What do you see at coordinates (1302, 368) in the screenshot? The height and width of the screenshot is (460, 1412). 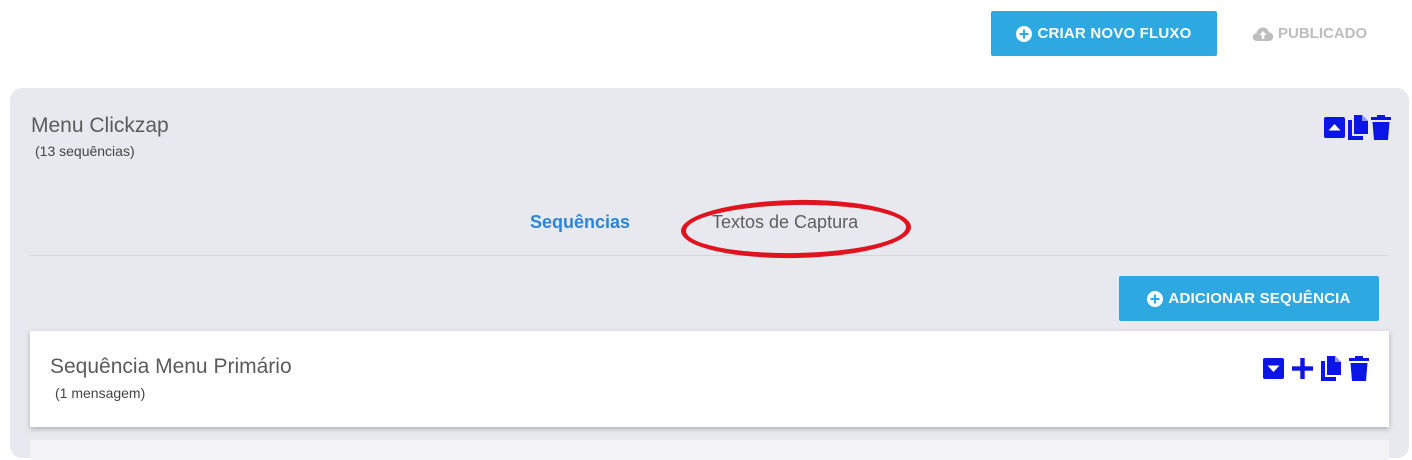 I see `plus-icon` at bounding box center [1302, 368].